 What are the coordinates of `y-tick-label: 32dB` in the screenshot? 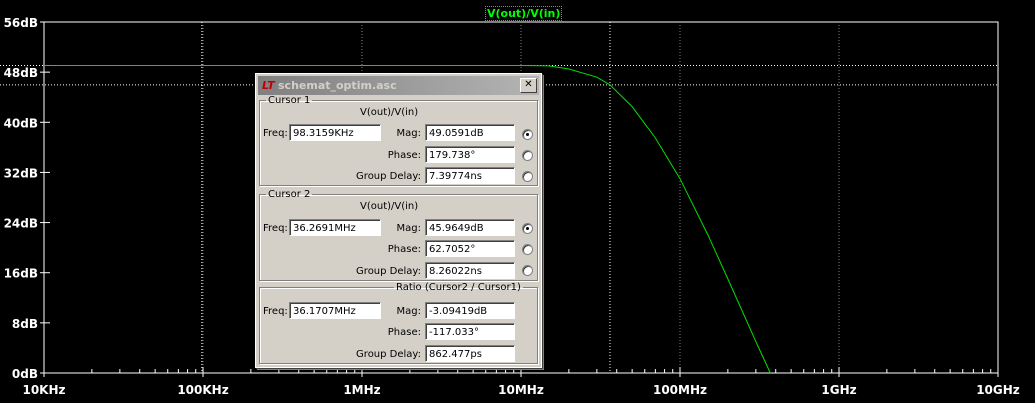 It's located at (21, 173).